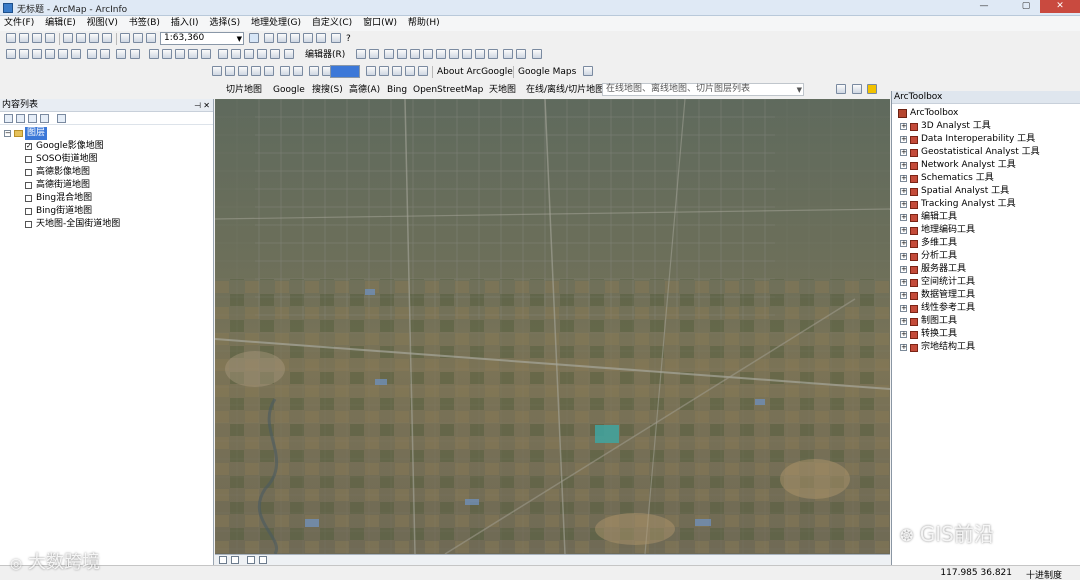 This screenshot has height=580, width=1080. Describe the element at coordinates (397, 90) in the screenshot. I see `bing-menu: Bing` at that location.